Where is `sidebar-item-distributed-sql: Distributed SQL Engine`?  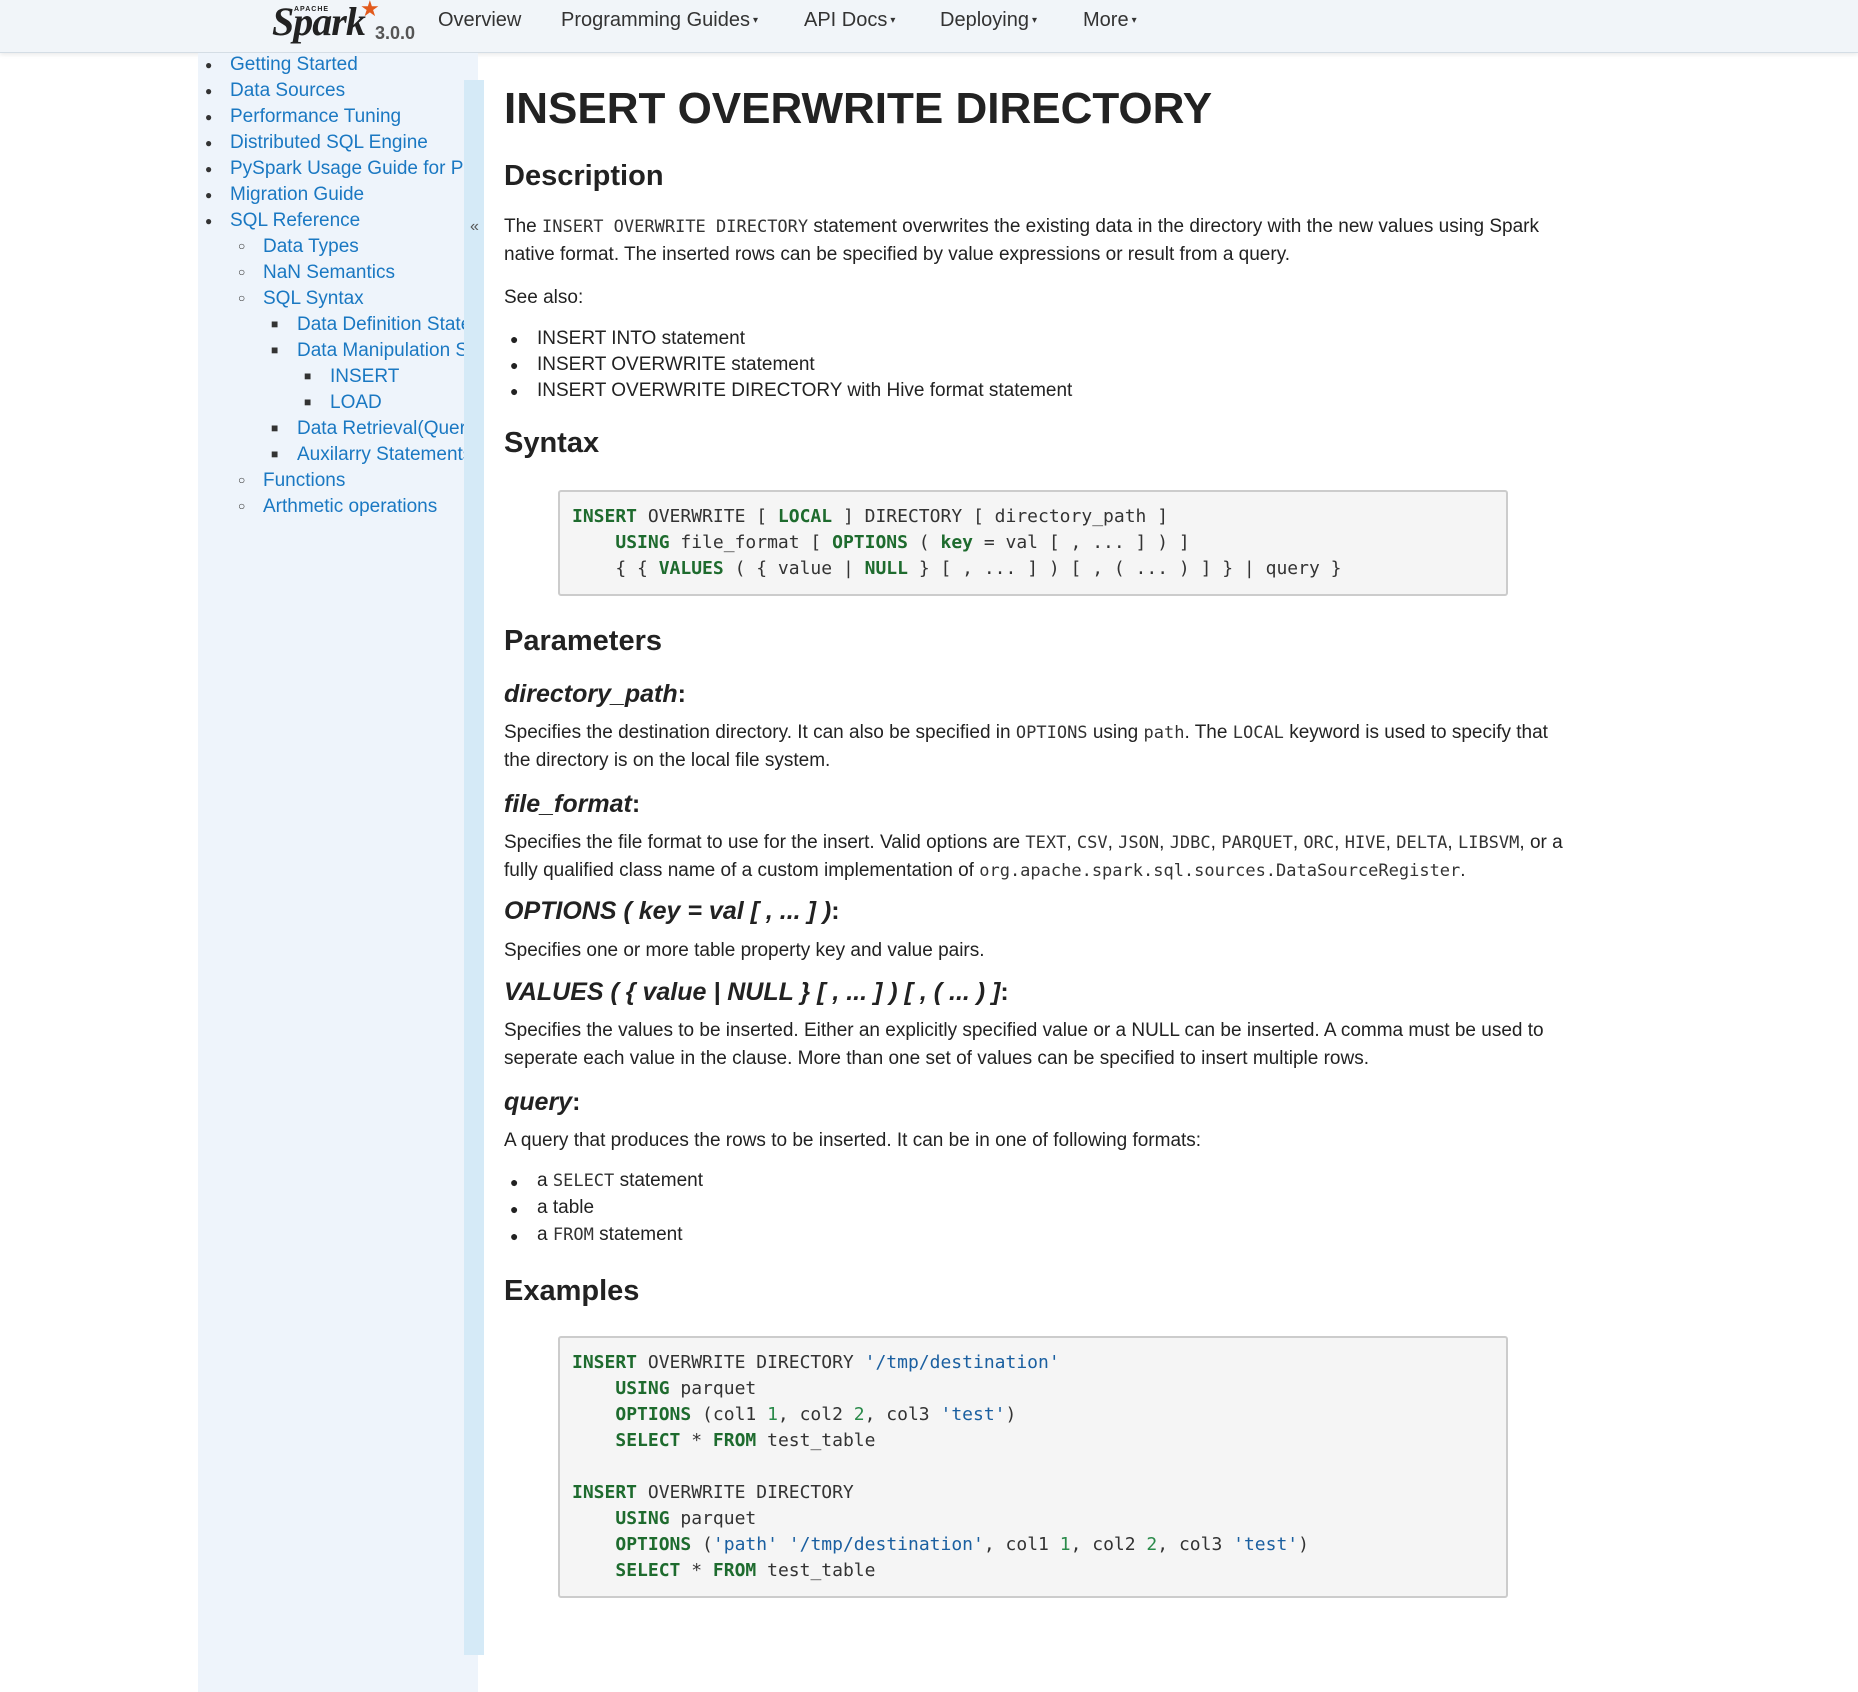
sidebar-item-distributed-sql: Distributed SQL Engine is located at coordinates (329, 143).